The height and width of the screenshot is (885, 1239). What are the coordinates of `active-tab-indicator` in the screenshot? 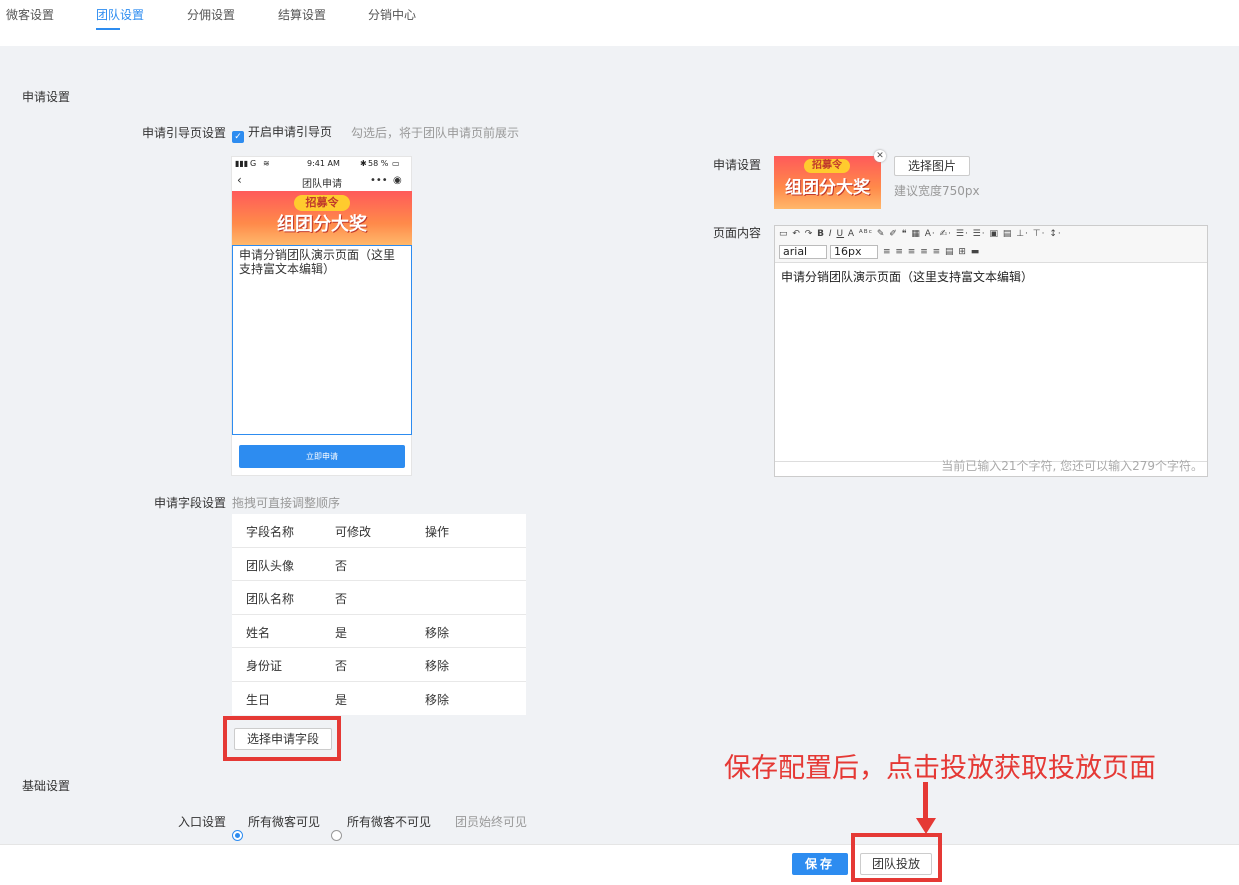 It's located at (108, 29).